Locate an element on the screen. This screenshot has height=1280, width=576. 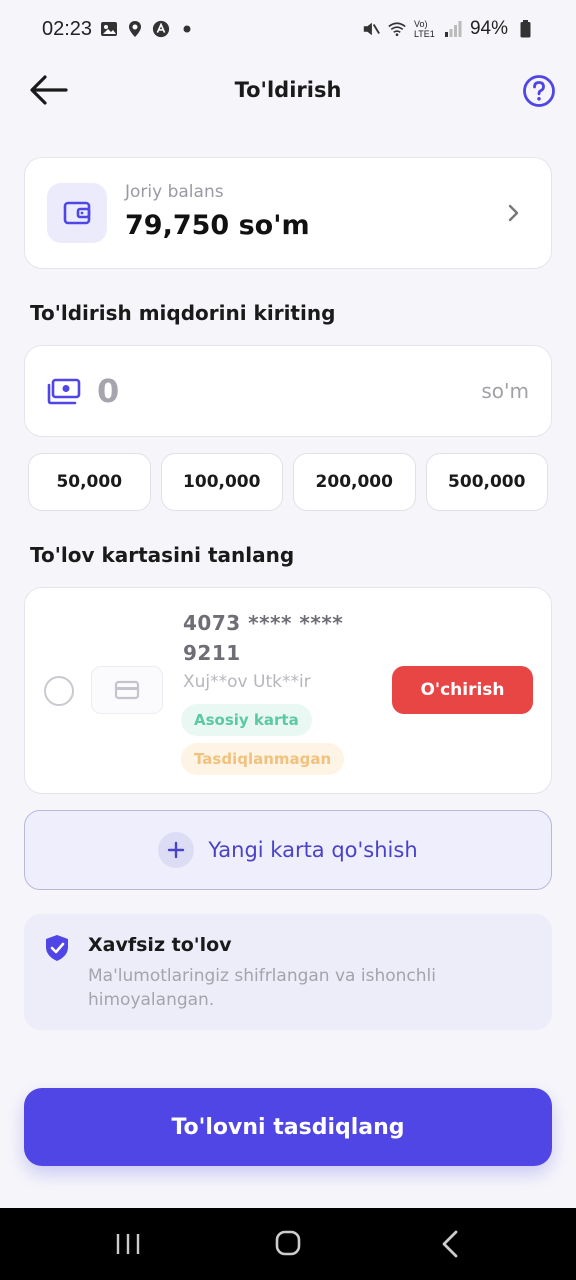
main-card-badge: Asosiy karta is located at coordinates (246, 720).